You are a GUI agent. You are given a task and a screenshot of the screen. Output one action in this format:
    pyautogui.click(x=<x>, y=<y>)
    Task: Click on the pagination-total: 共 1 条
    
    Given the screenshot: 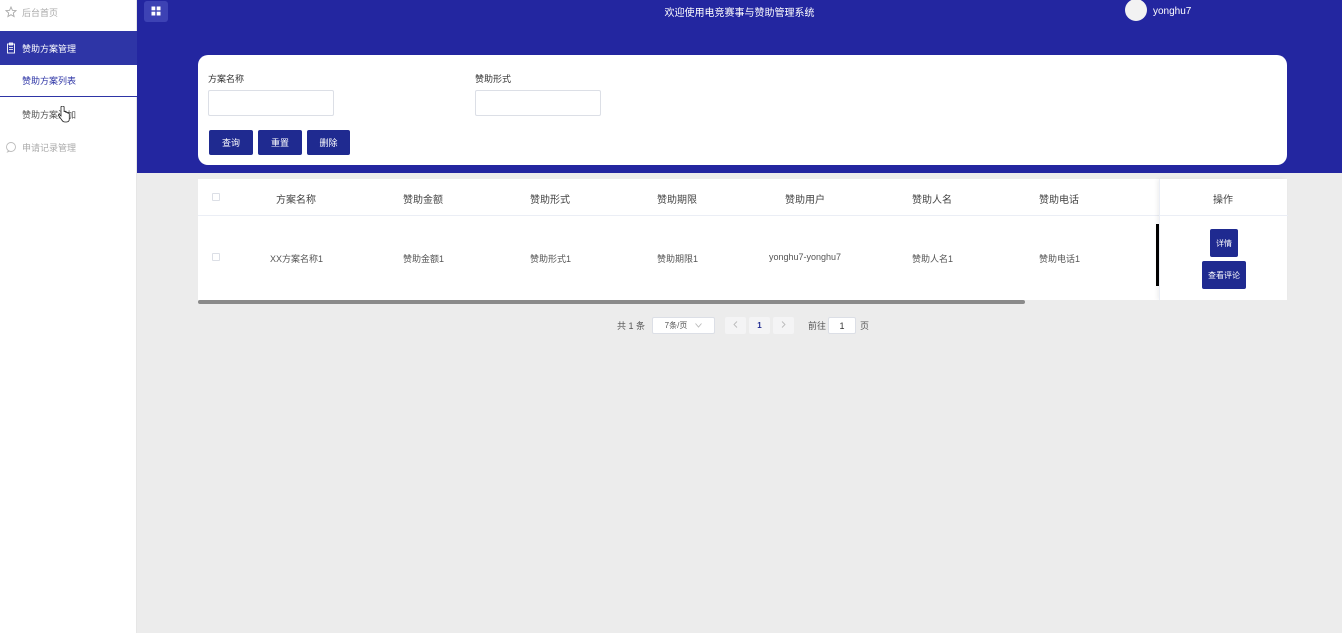 What is the action you would take?
    pyautogui.click(x=631, y=326)
    